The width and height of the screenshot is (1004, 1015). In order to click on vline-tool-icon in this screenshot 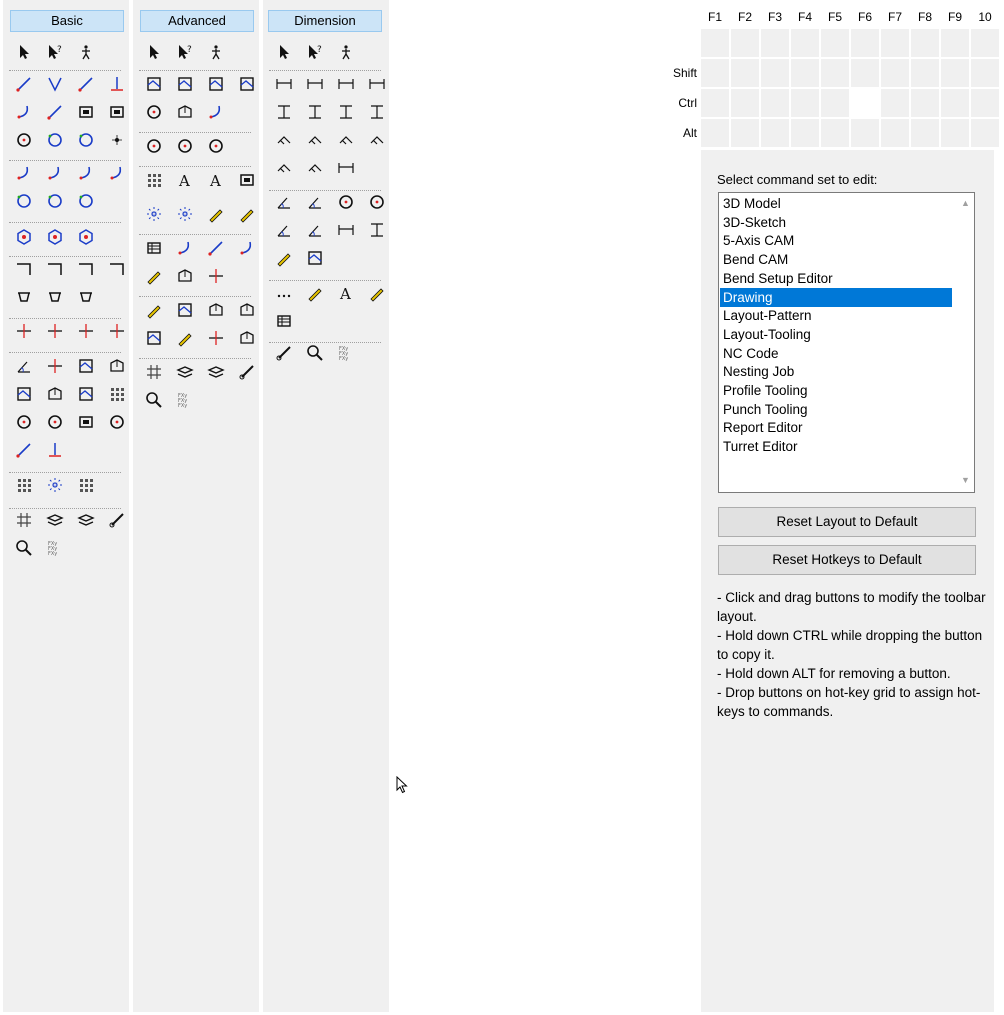, I will do `click(55, 84)`.